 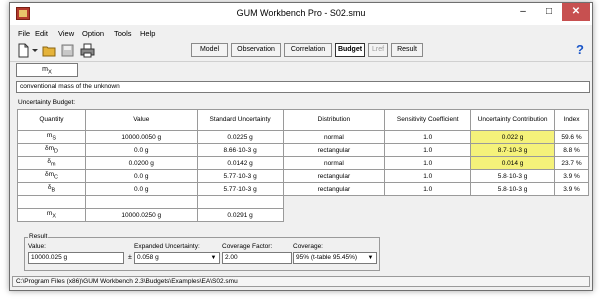 I want to click on cell-contribution: 0.014 g, so click(x=512, y=163).